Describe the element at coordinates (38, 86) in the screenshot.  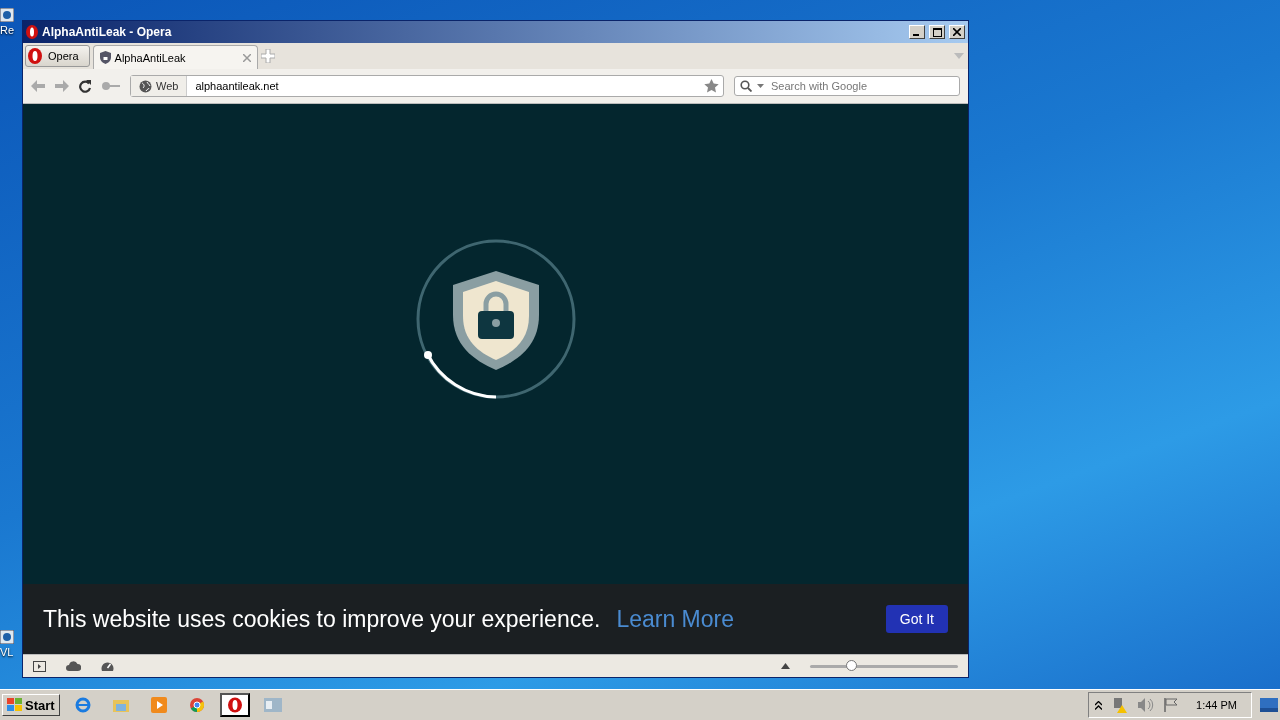
I see `back-icon` at that location.